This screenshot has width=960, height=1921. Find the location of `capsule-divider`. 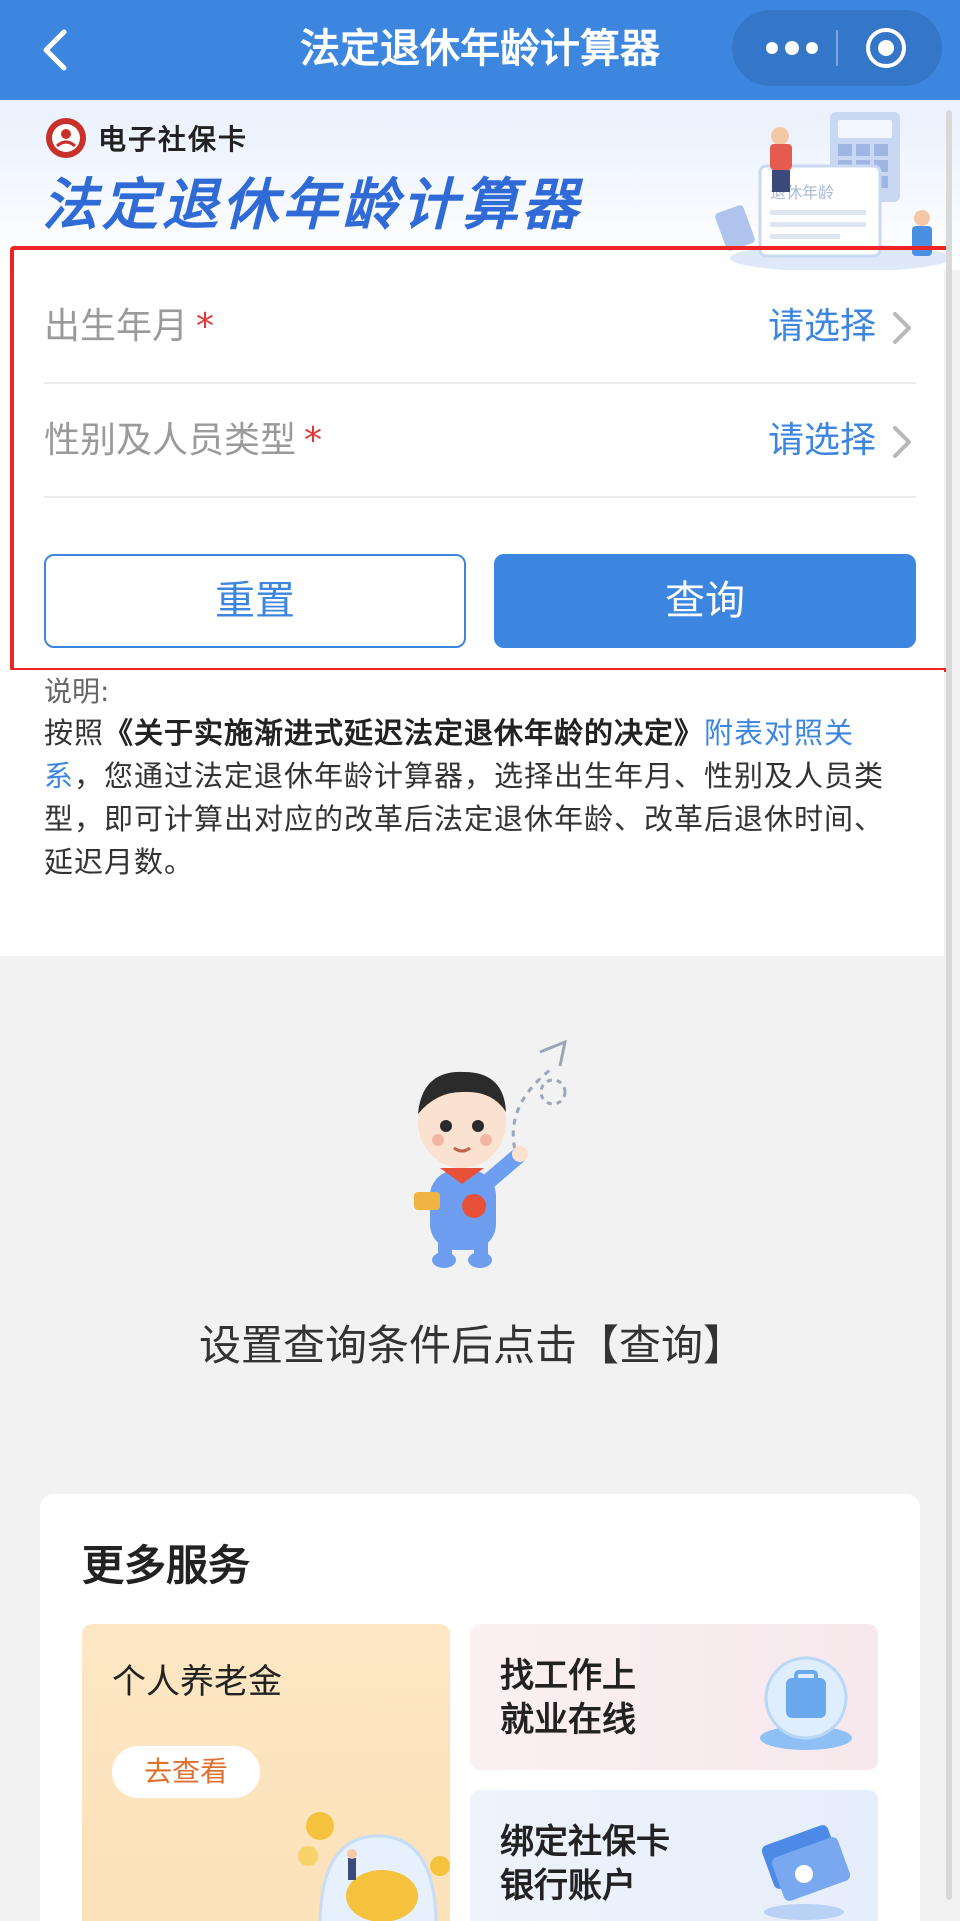

capsule-divider is located at coordinates (837, 48).